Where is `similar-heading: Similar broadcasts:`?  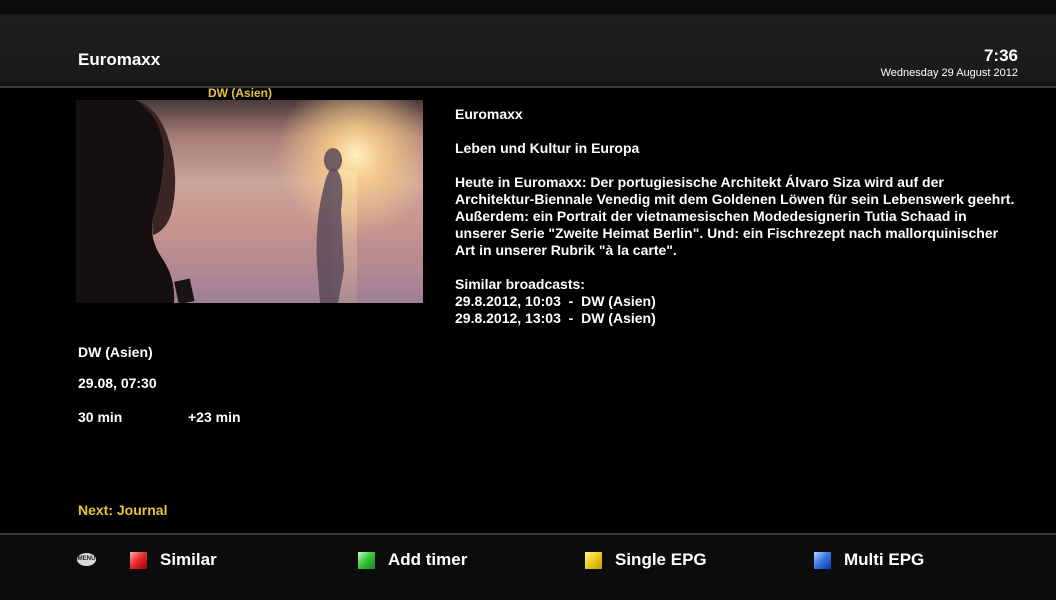
similar-heading: Similar broadcasts: is located at coordinates (520, 284).